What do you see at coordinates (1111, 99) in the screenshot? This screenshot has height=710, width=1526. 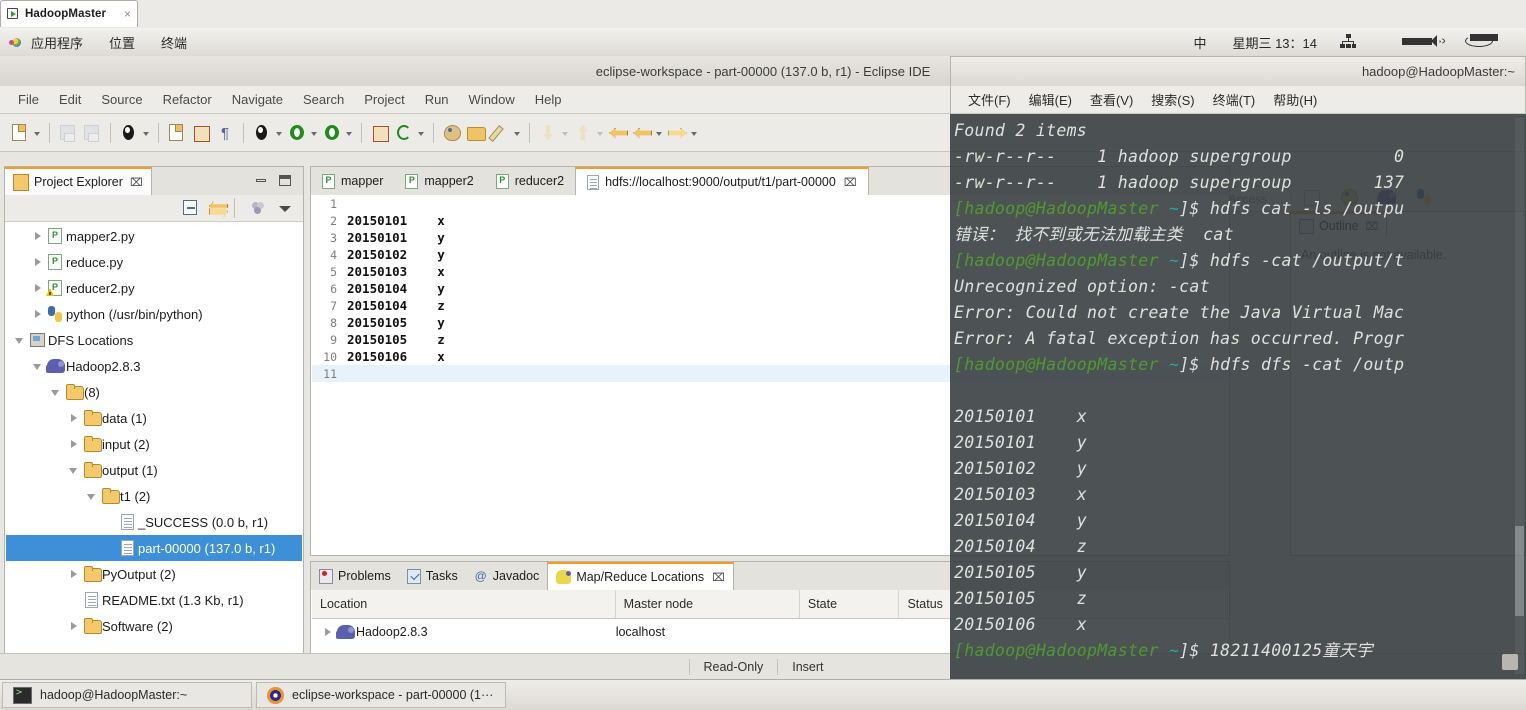 I see `terminal-menu-view: 查看(V)` at bounding box center [1111, 99].